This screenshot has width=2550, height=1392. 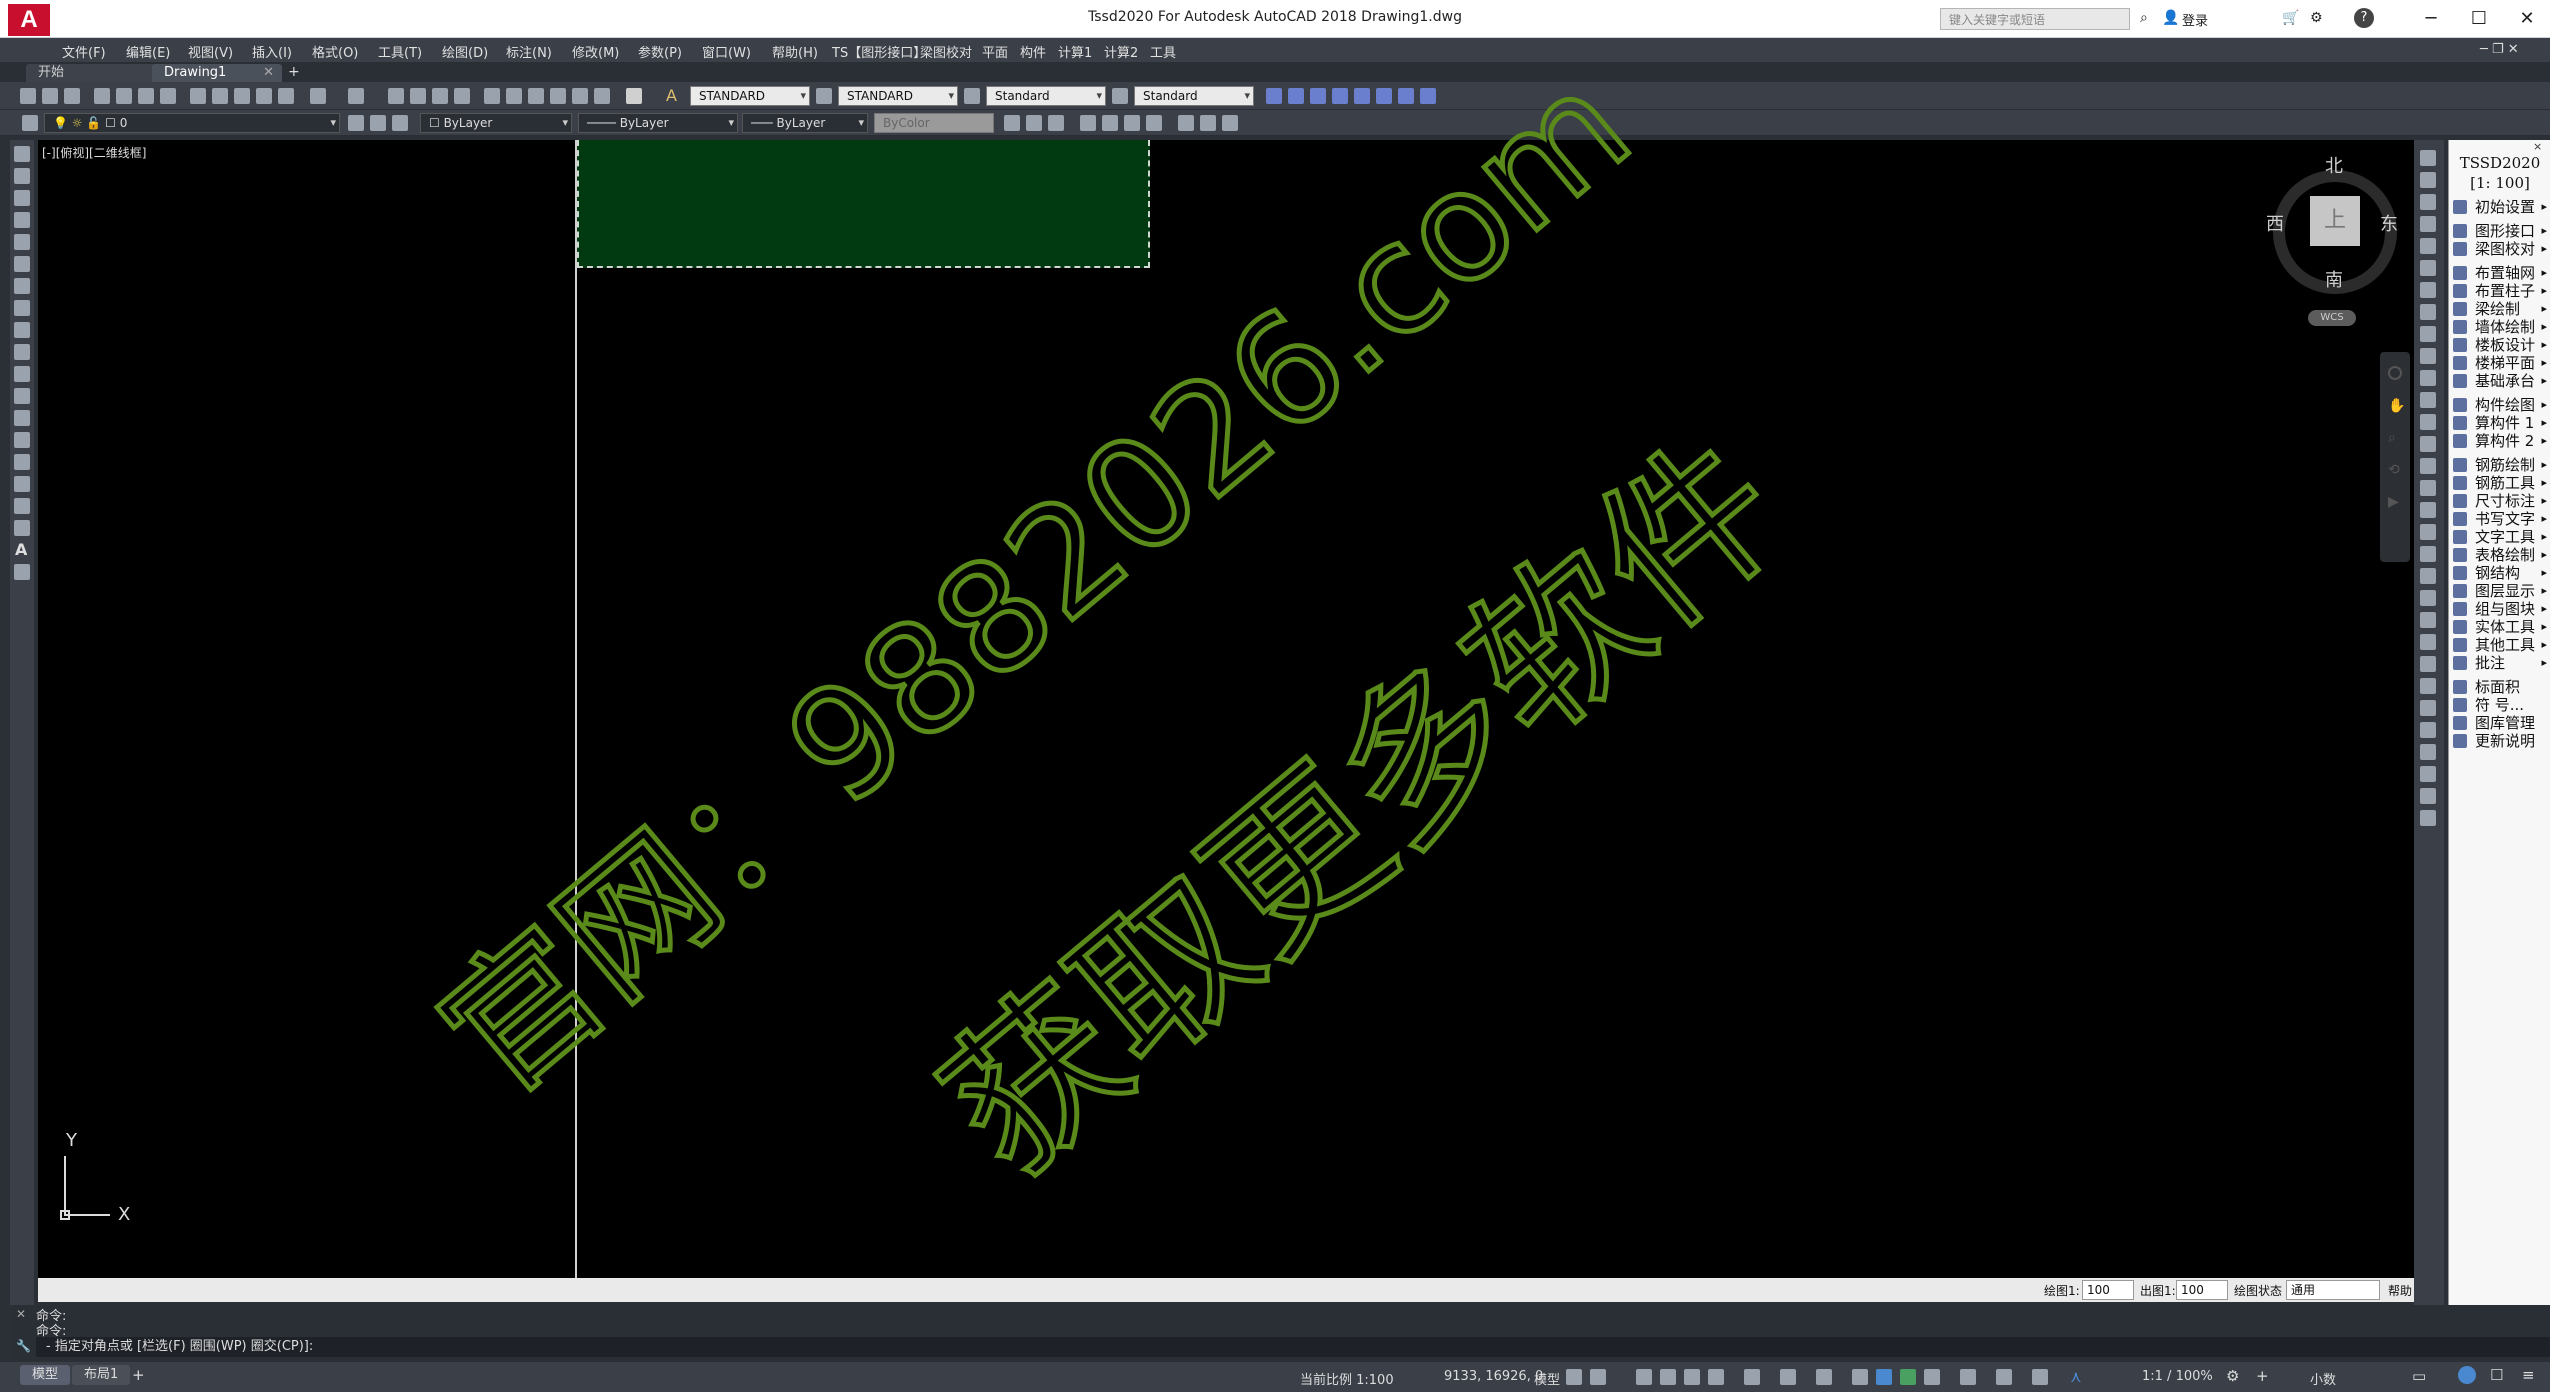 What do you see at coordinates (1208, 123) in the screenshot?
I see `tssd-layer-9-icon` at bounding box center [1208, 123].